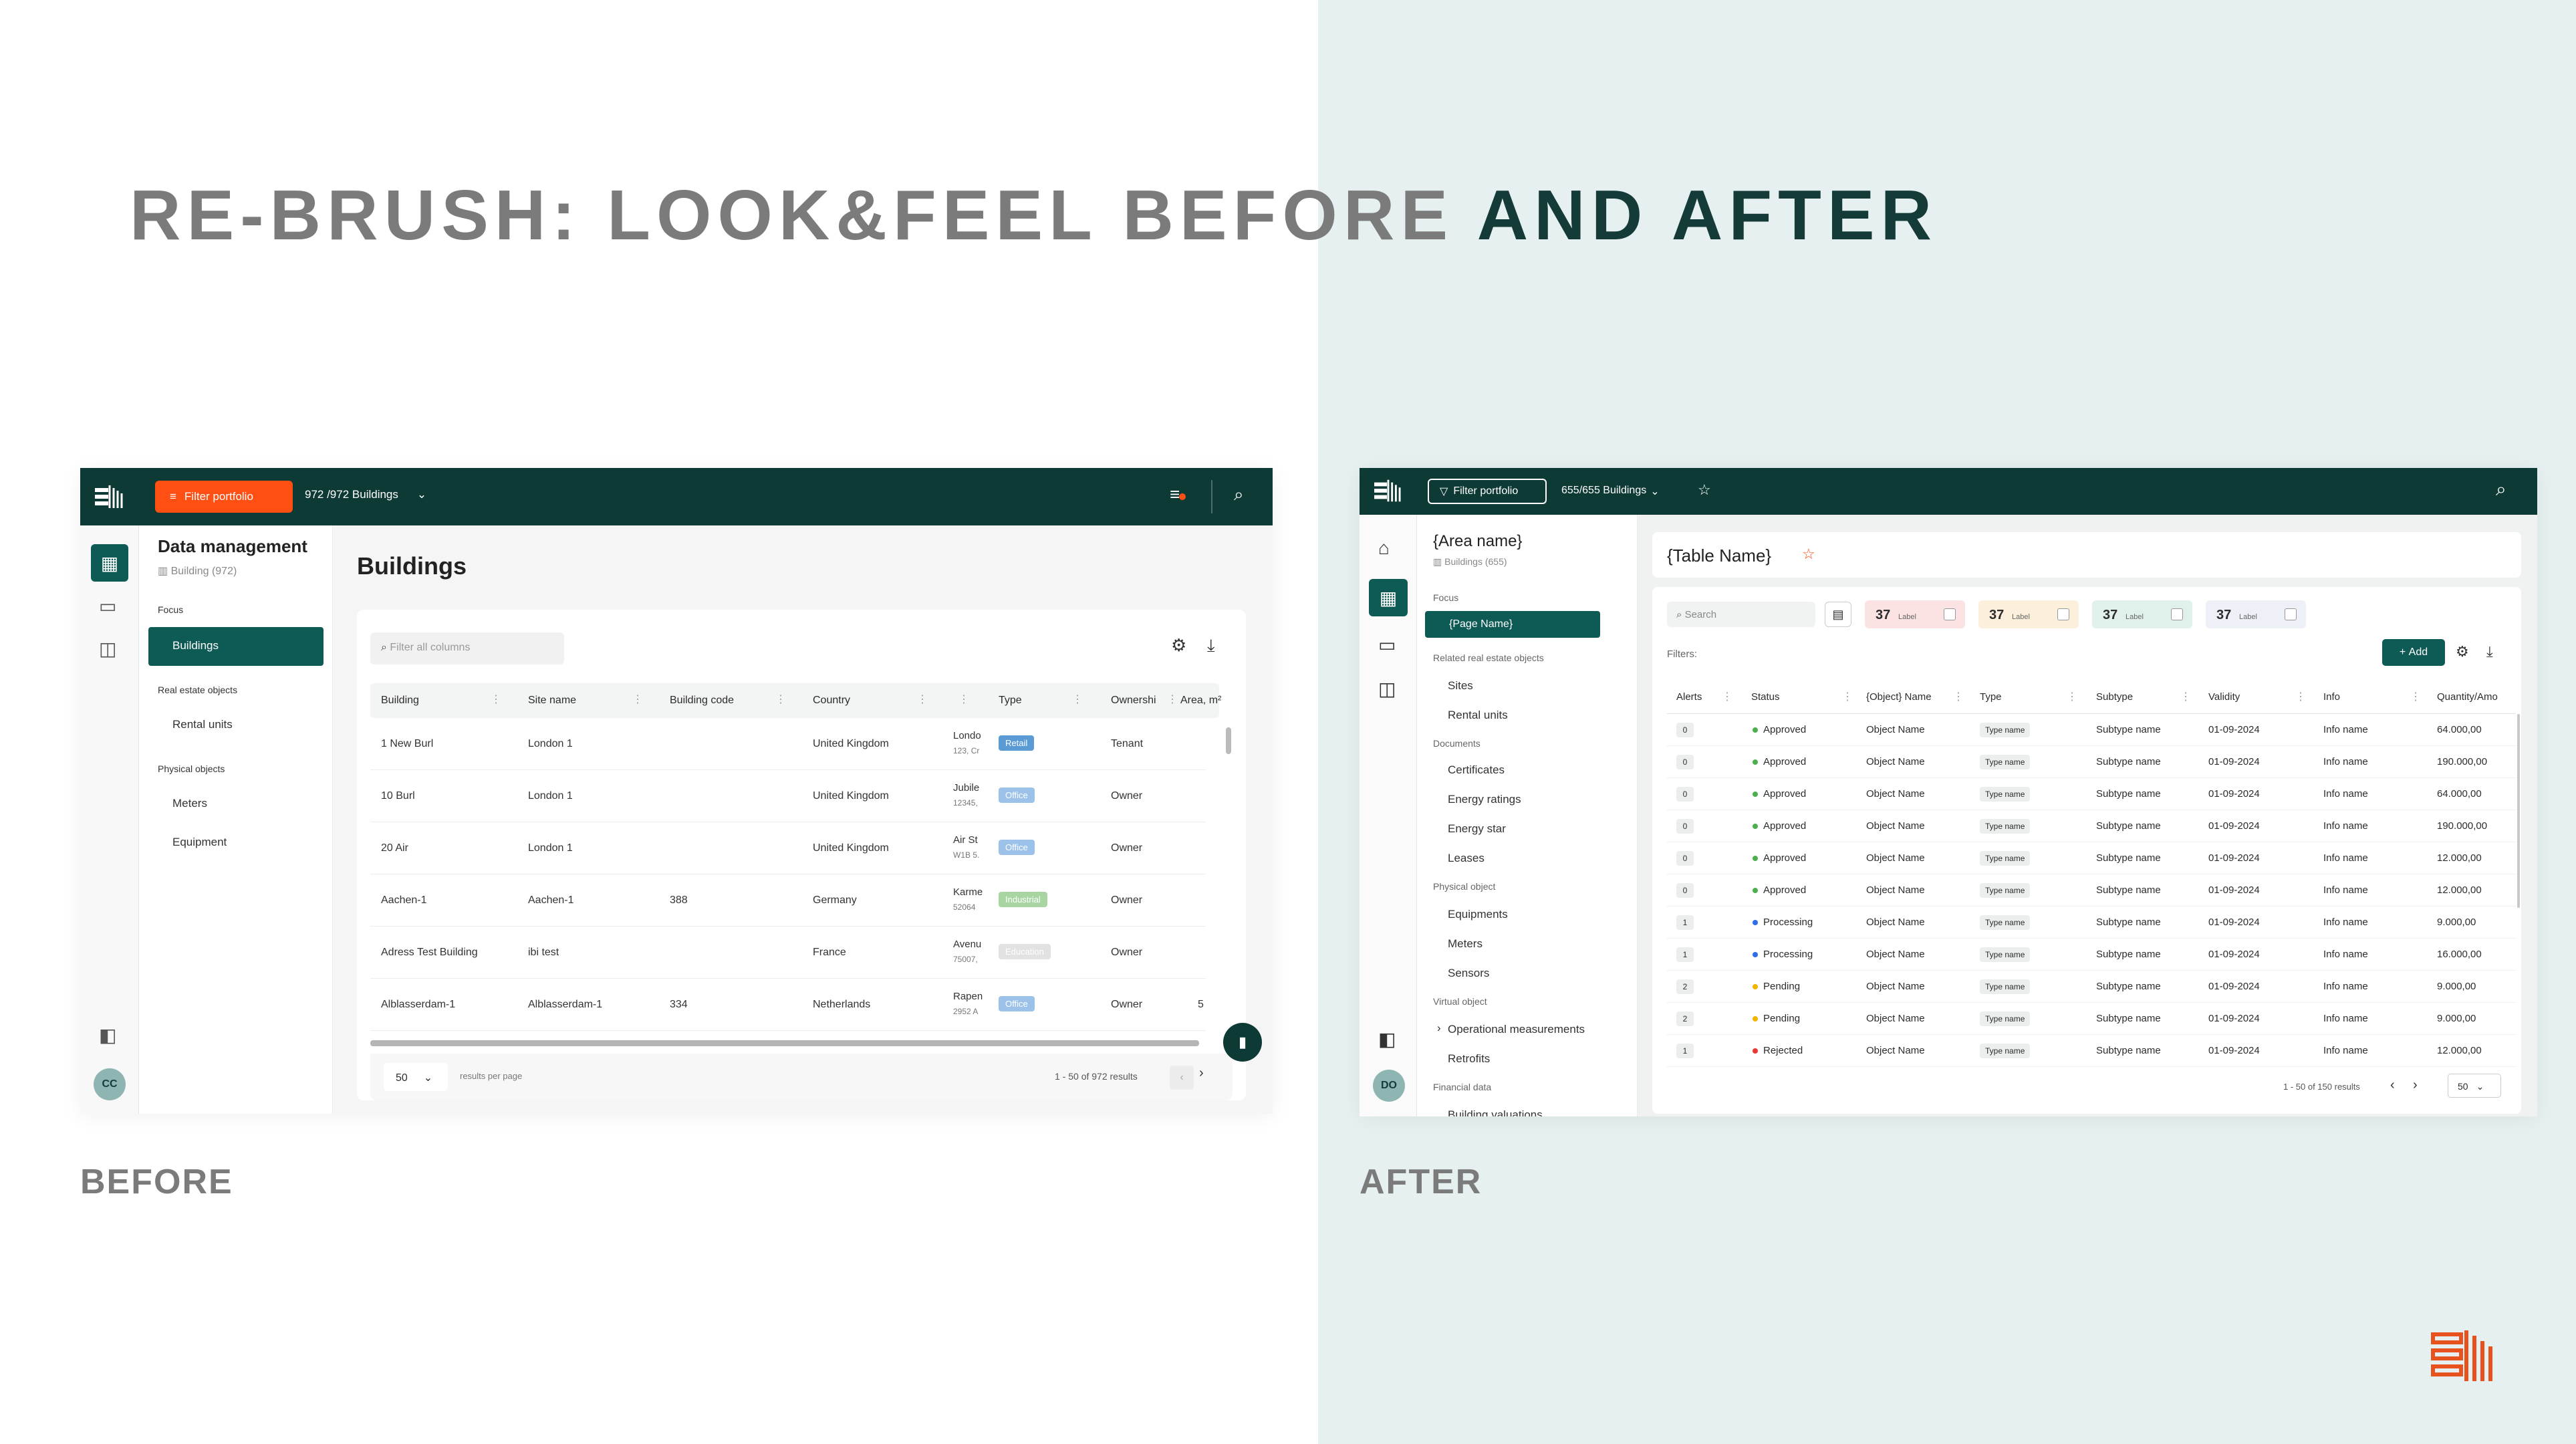  What do you see at coordinates (2413, 652) in the screenshot?
I see `add-button: + Add` at bounding box center [2413, 652].